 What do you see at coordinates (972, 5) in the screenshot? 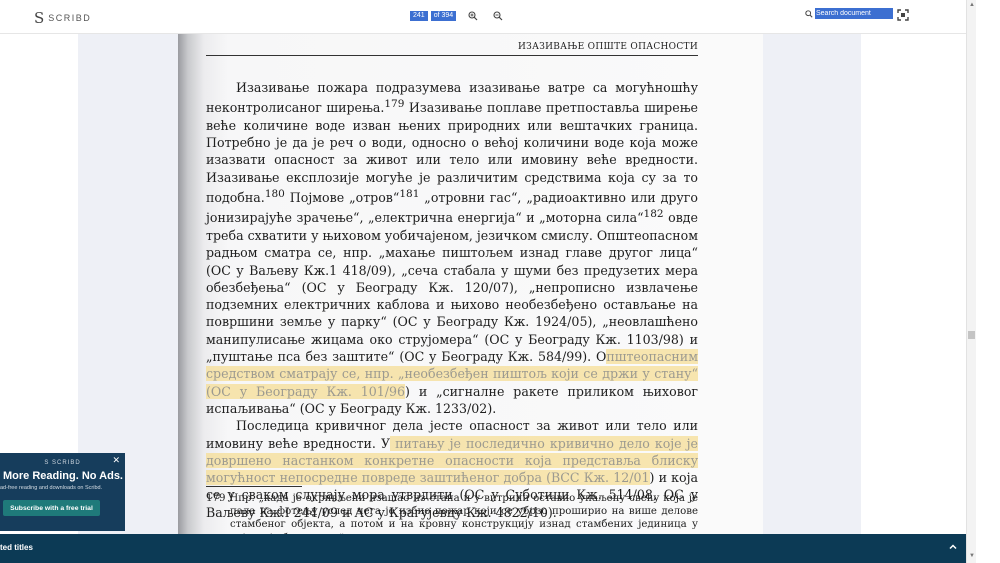
I see `scroll-up-icon: ▲` at bounding box center [972, 5].